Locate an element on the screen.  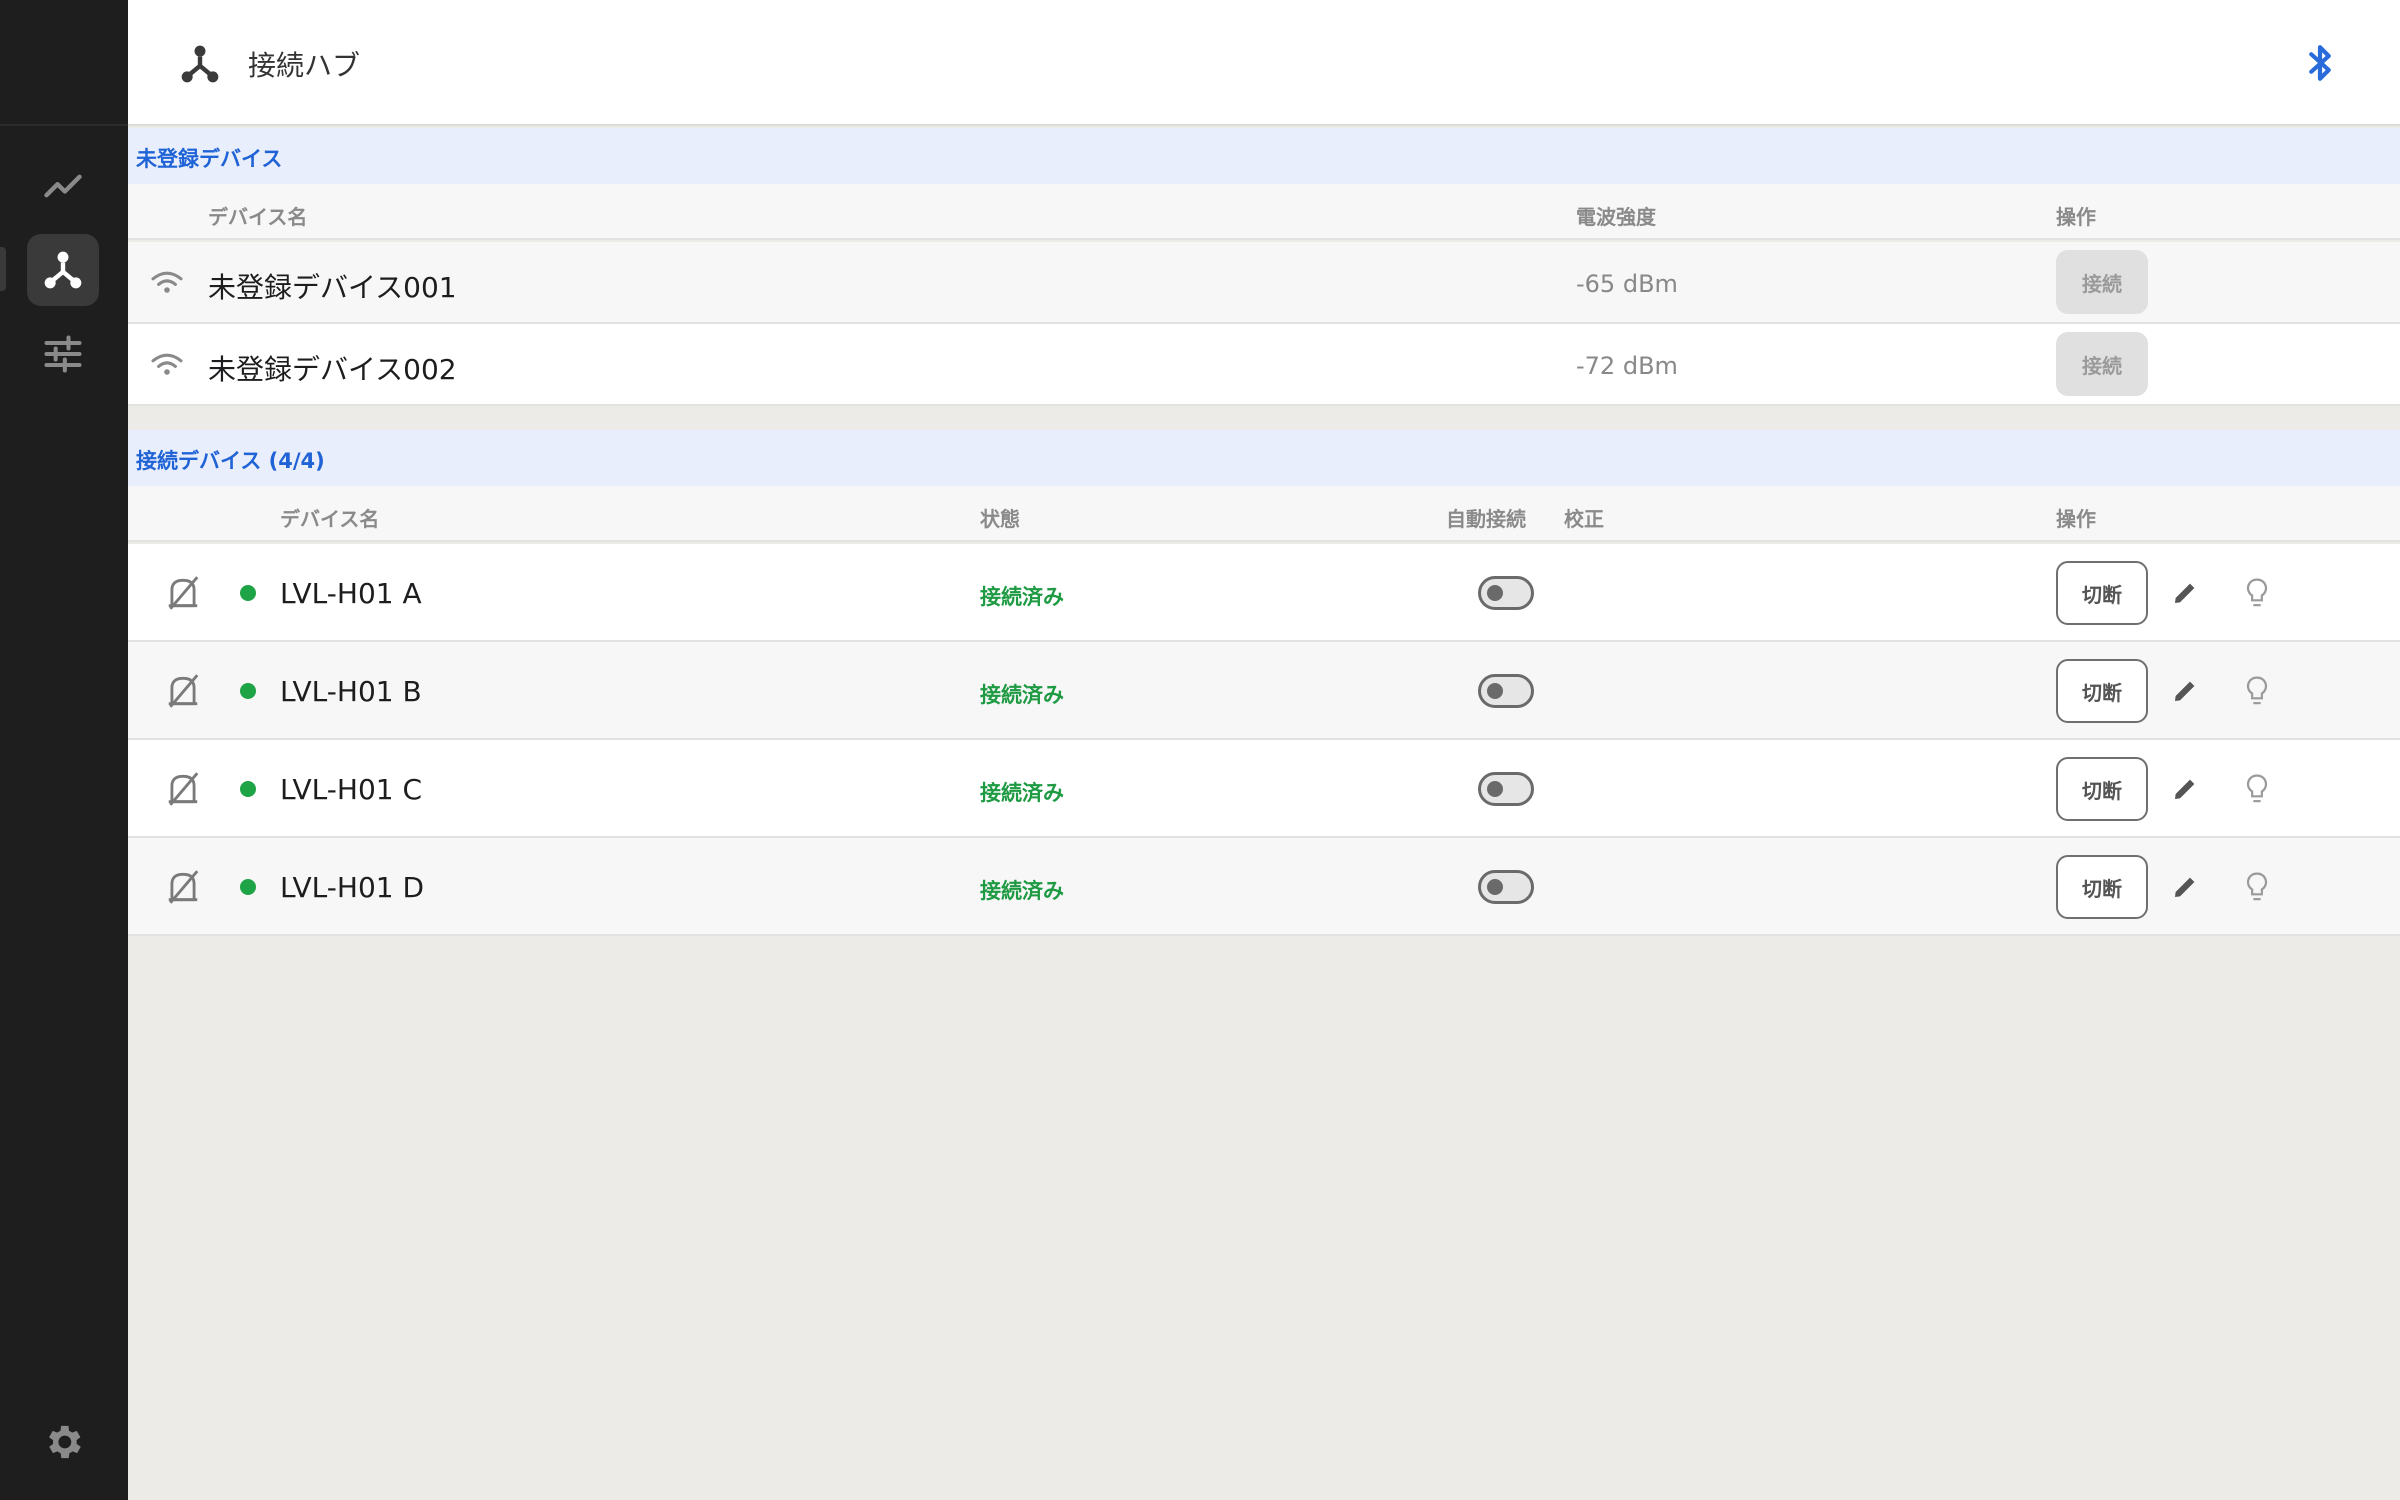
signal-strength: -65 dBm is located at coordinates (1627, 284).